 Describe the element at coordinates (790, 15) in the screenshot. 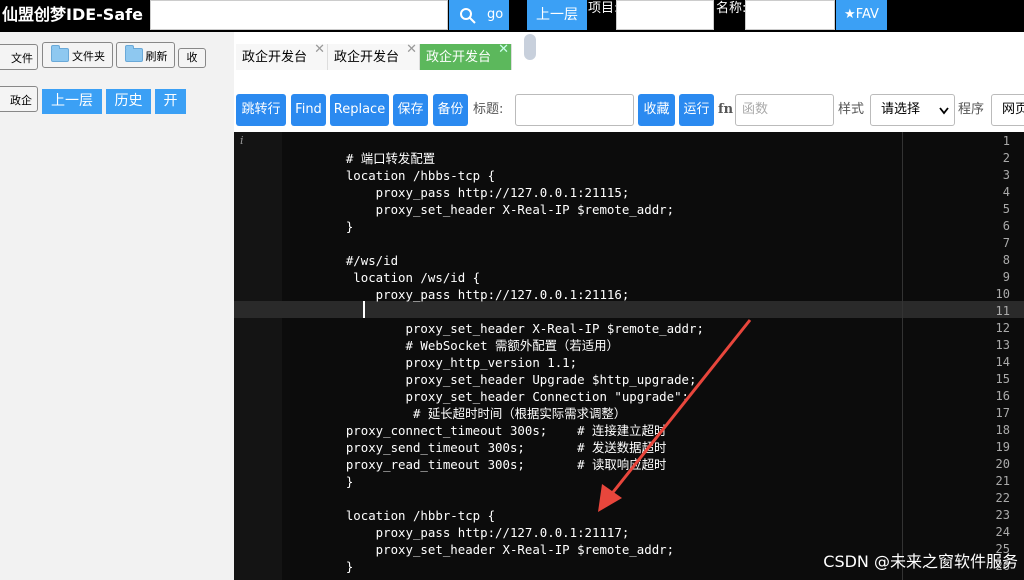

I see `name-input` at that location.